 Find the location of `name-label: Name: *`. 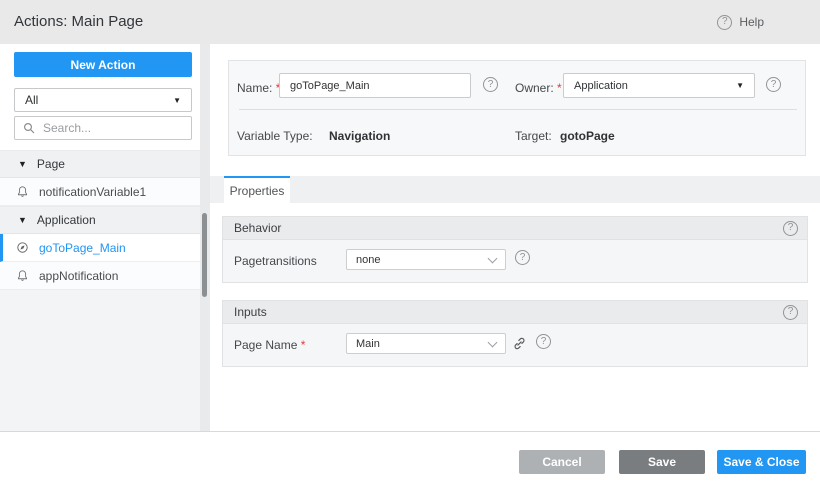

name-label: Name: * is located at coordinates (258, 88).